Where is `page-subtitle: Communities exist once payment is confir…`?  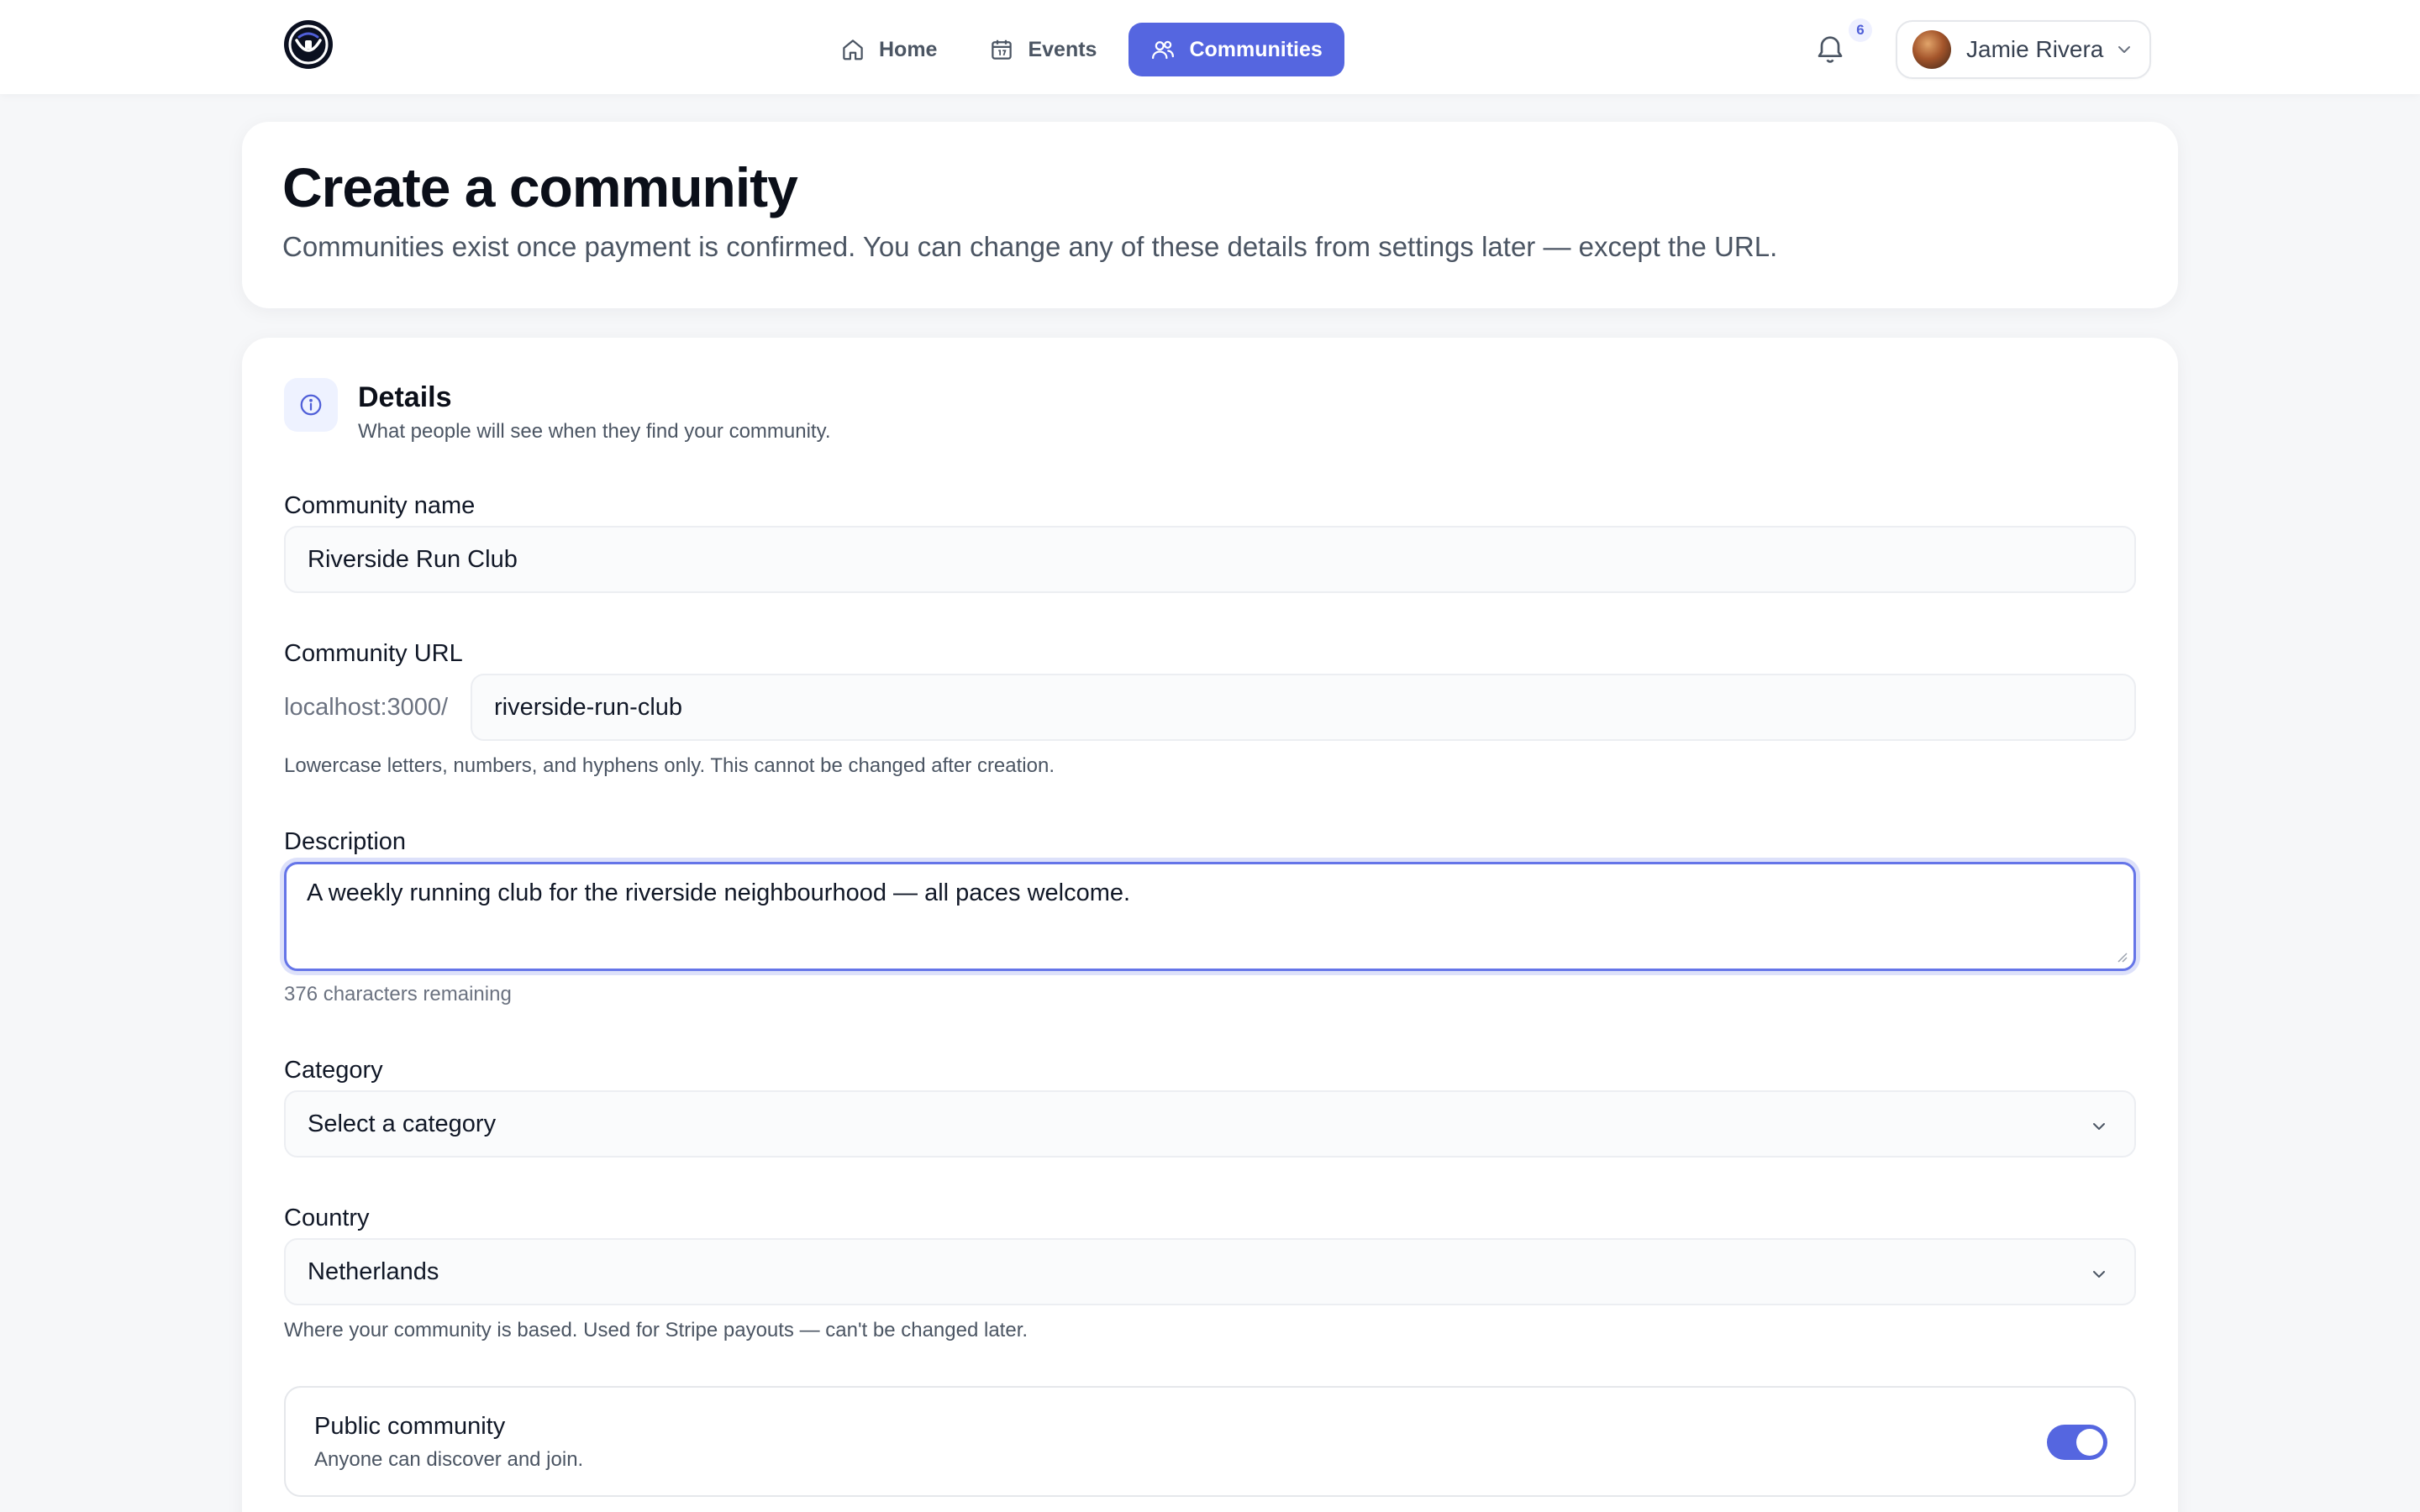
page-subtitle: Communities exist once payment is confir… is located at coordinates (1030, 246).